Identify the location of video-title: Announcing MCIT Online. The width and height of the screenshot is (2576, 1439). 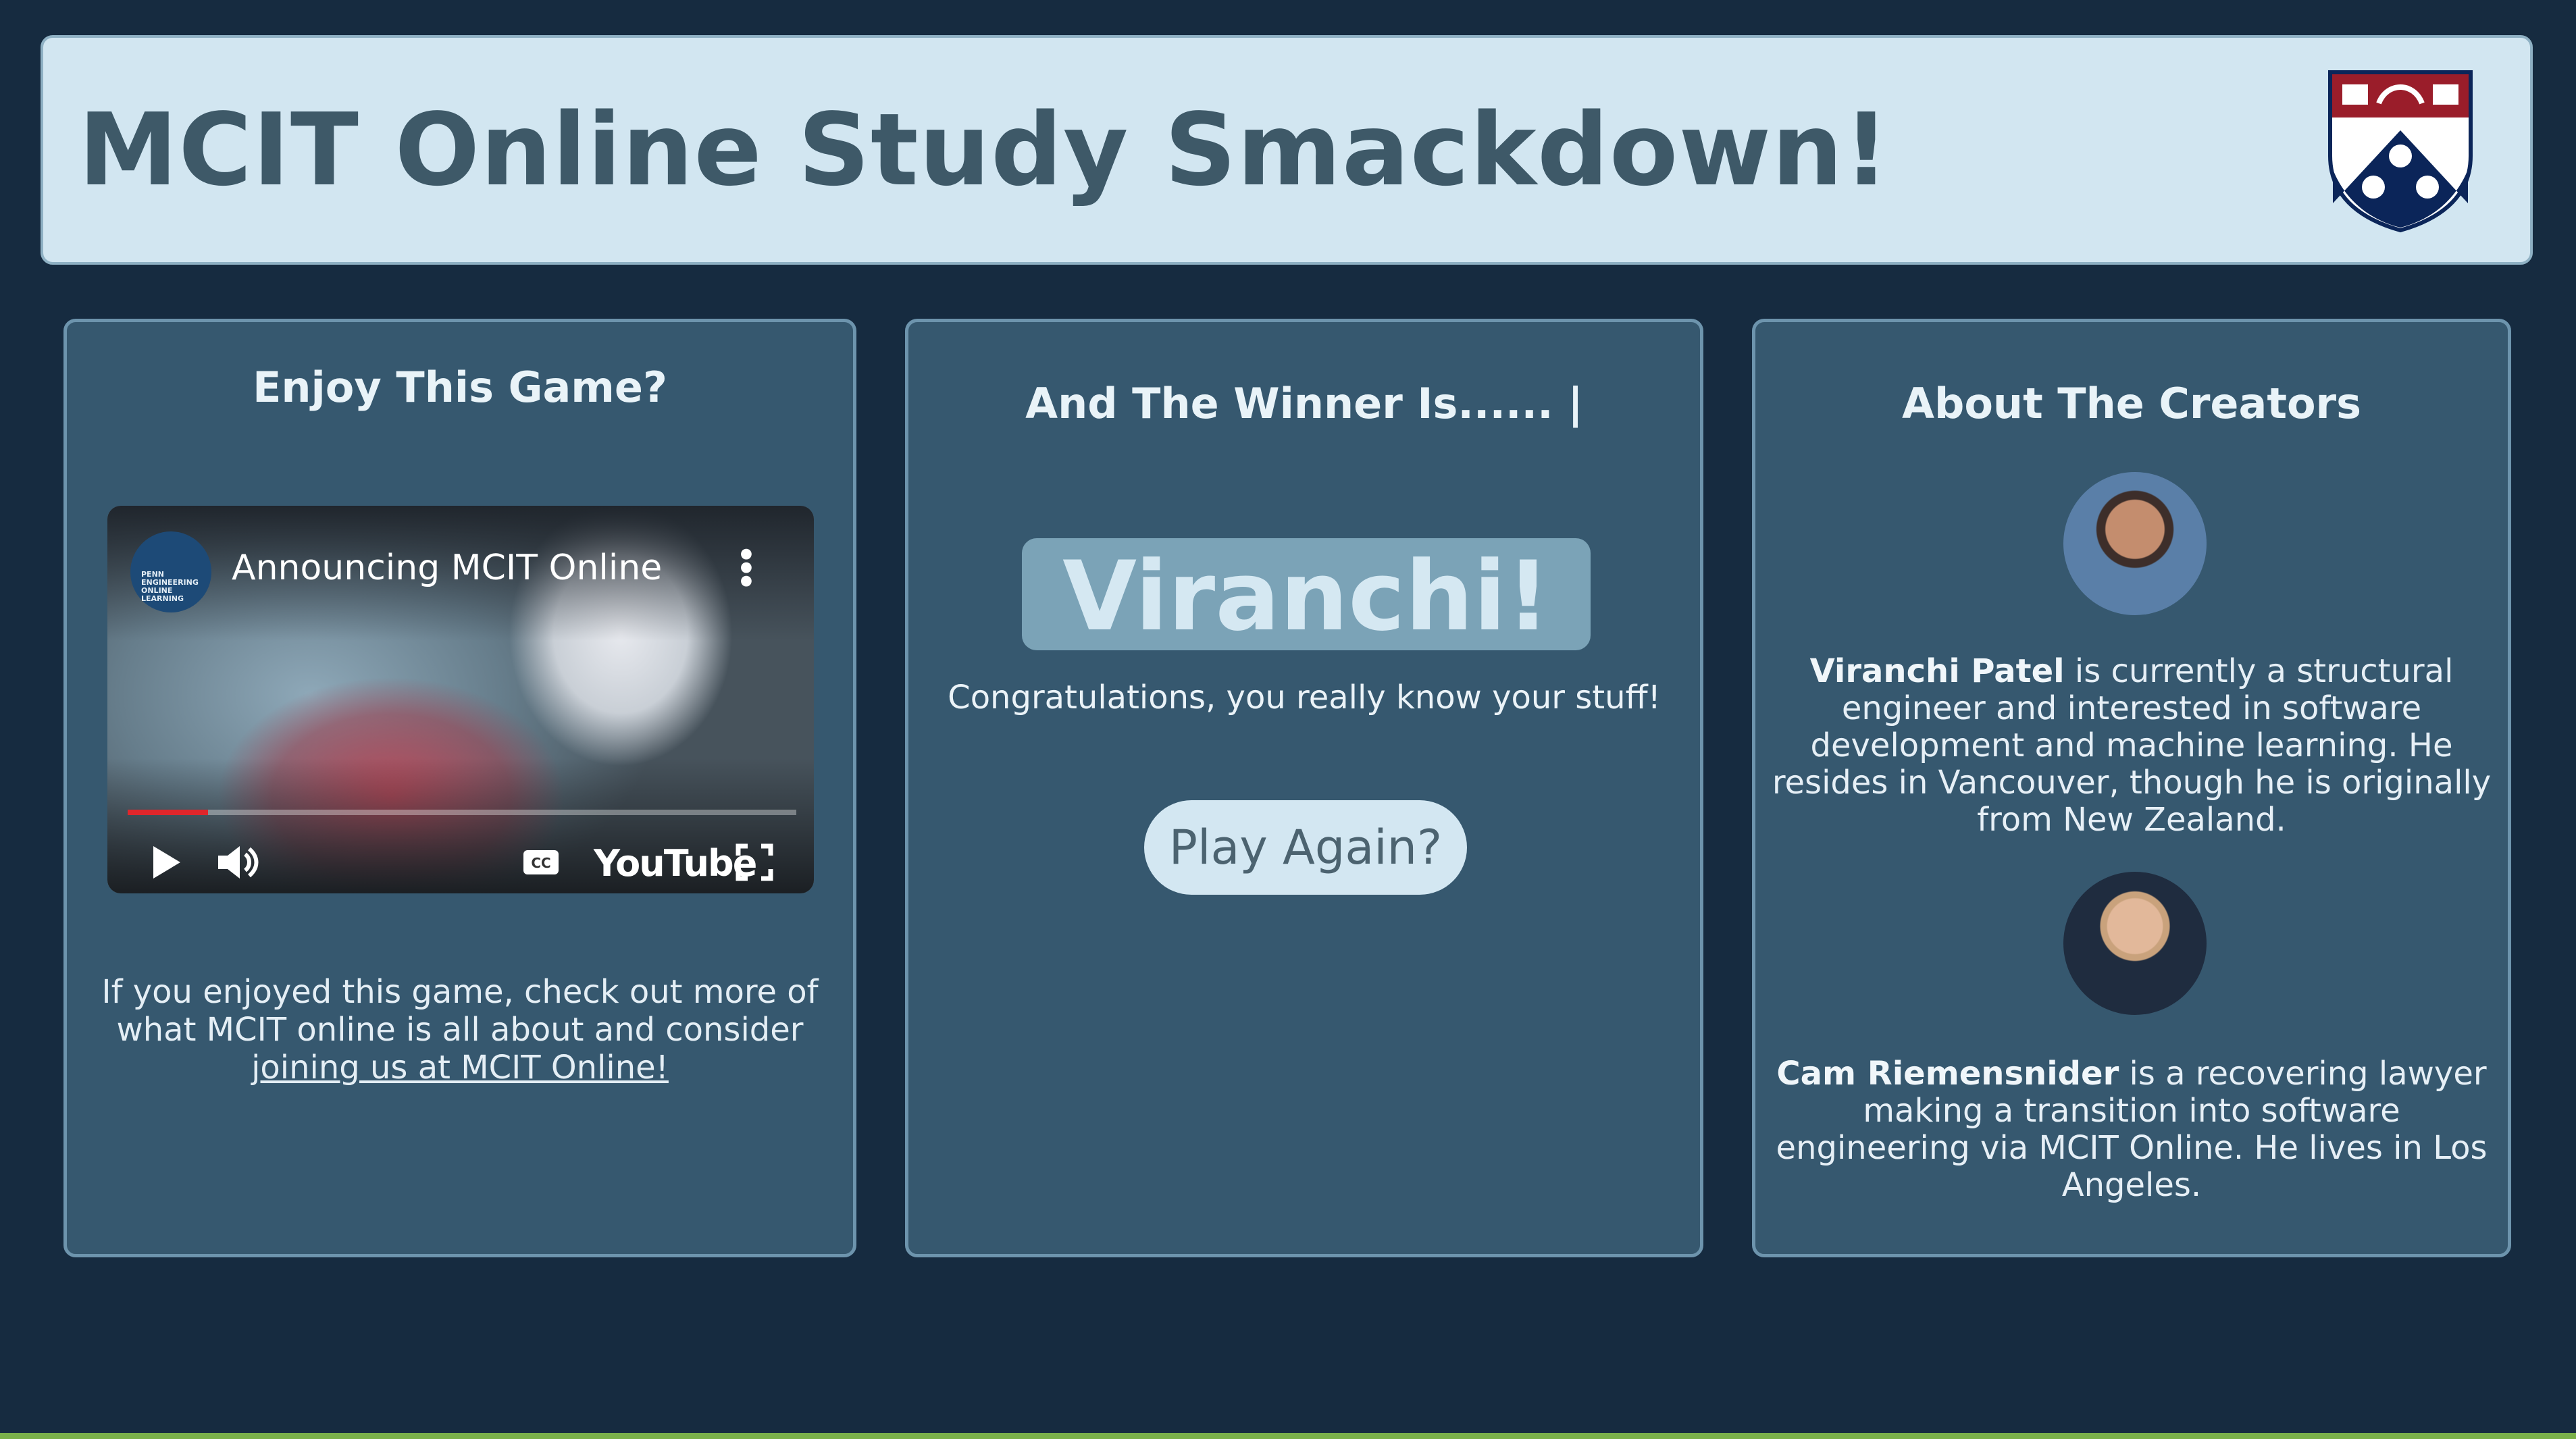
(447, 568).